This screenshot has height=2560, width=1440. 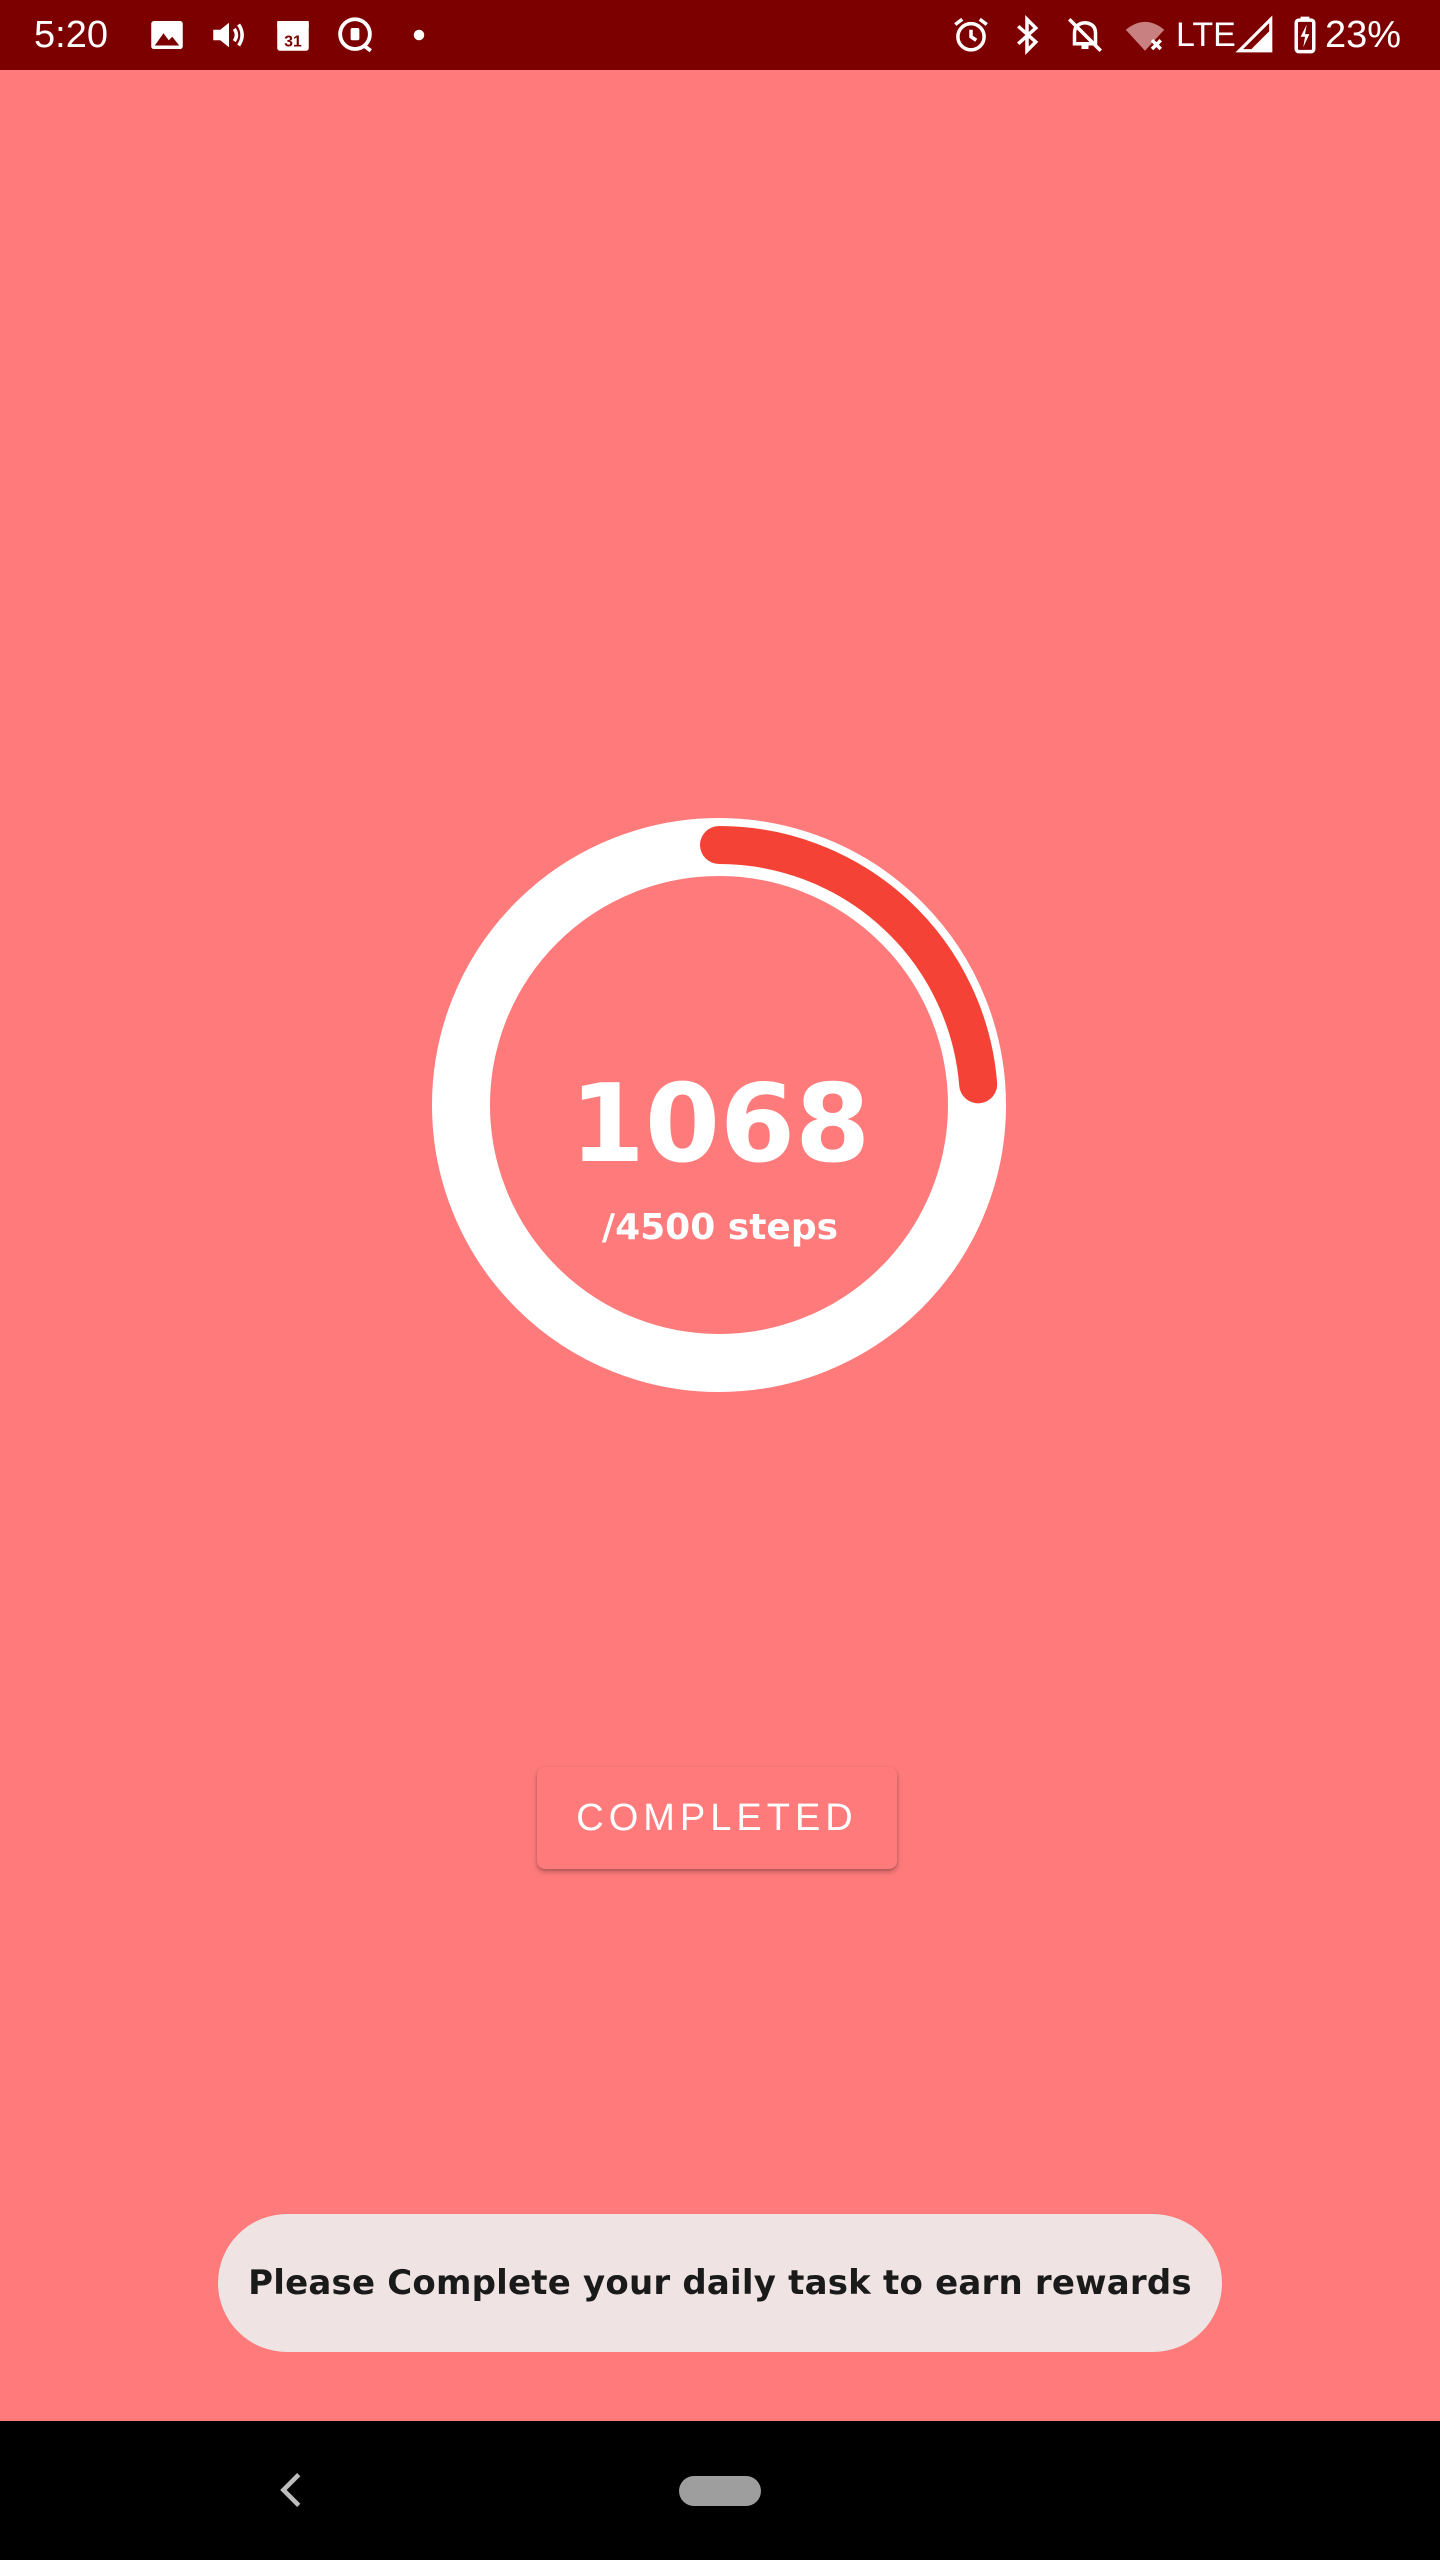 I want to click on notification-dot-icon, so click(x=419, y=35).